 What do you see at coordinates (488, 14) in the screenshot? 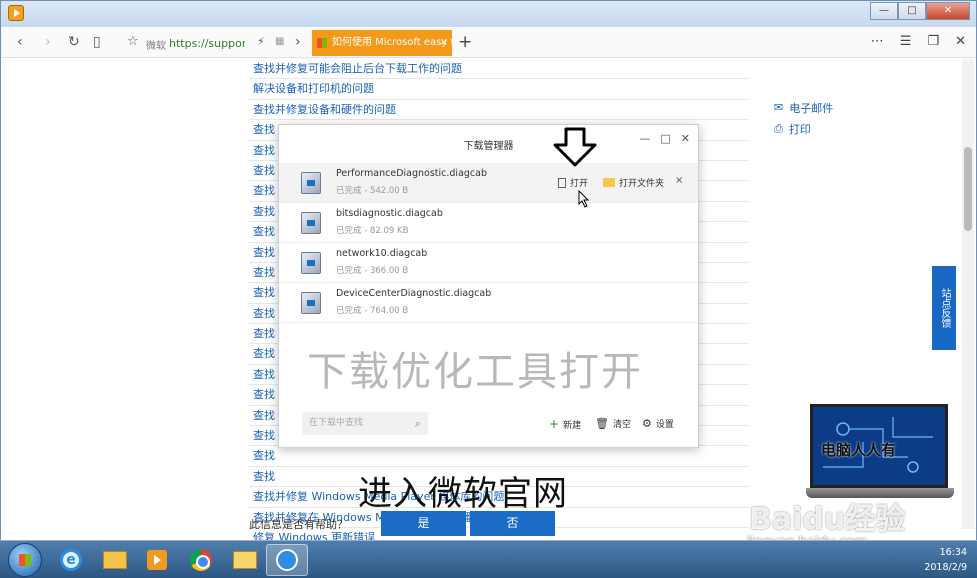
I see `title-bar: — □ ✕` at bounding box center [488, 14].